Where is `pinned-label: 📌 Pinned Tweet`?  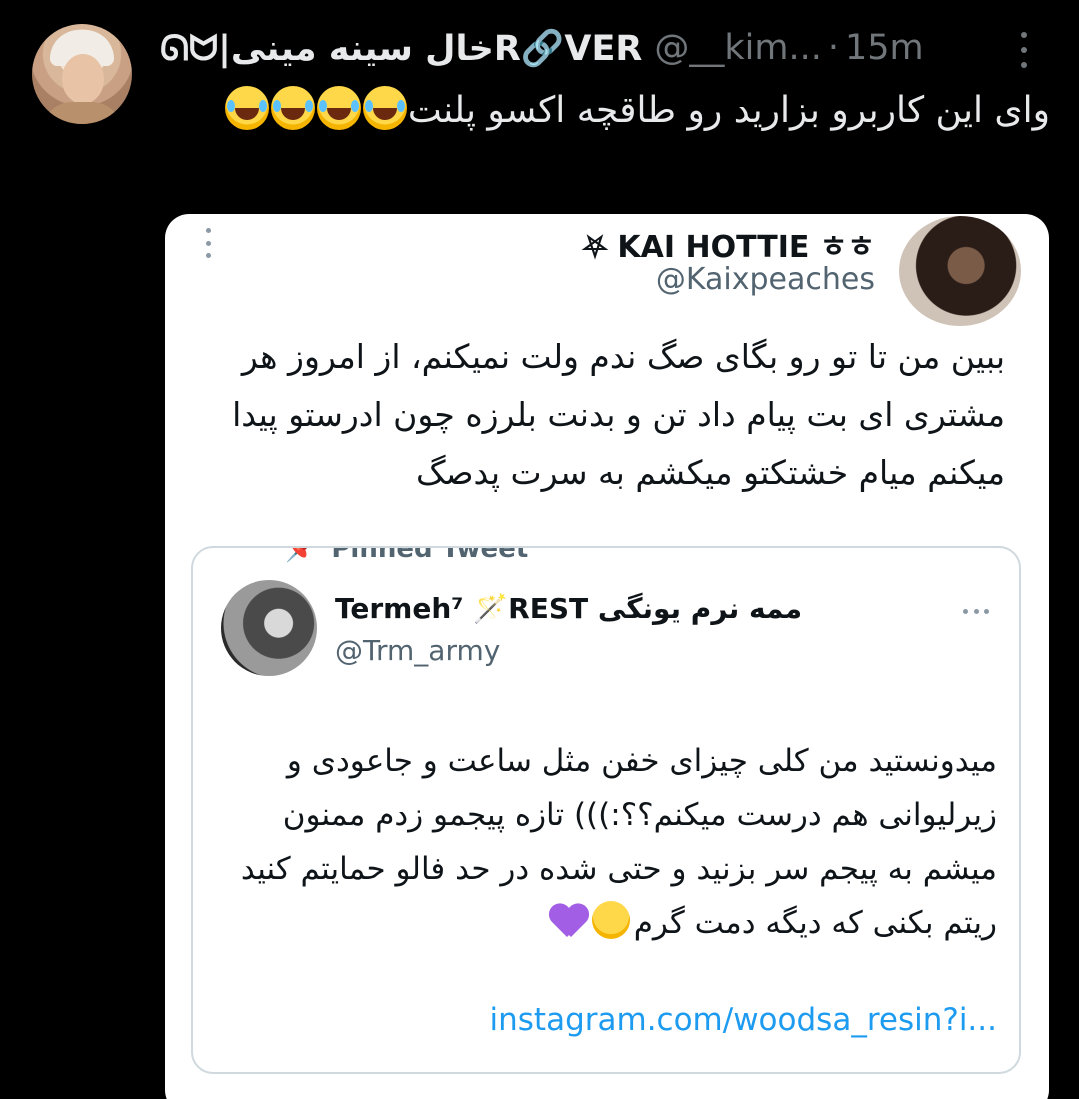 pinned-label: 📌 Pinned Tweet is located at coordinates (407, 555).